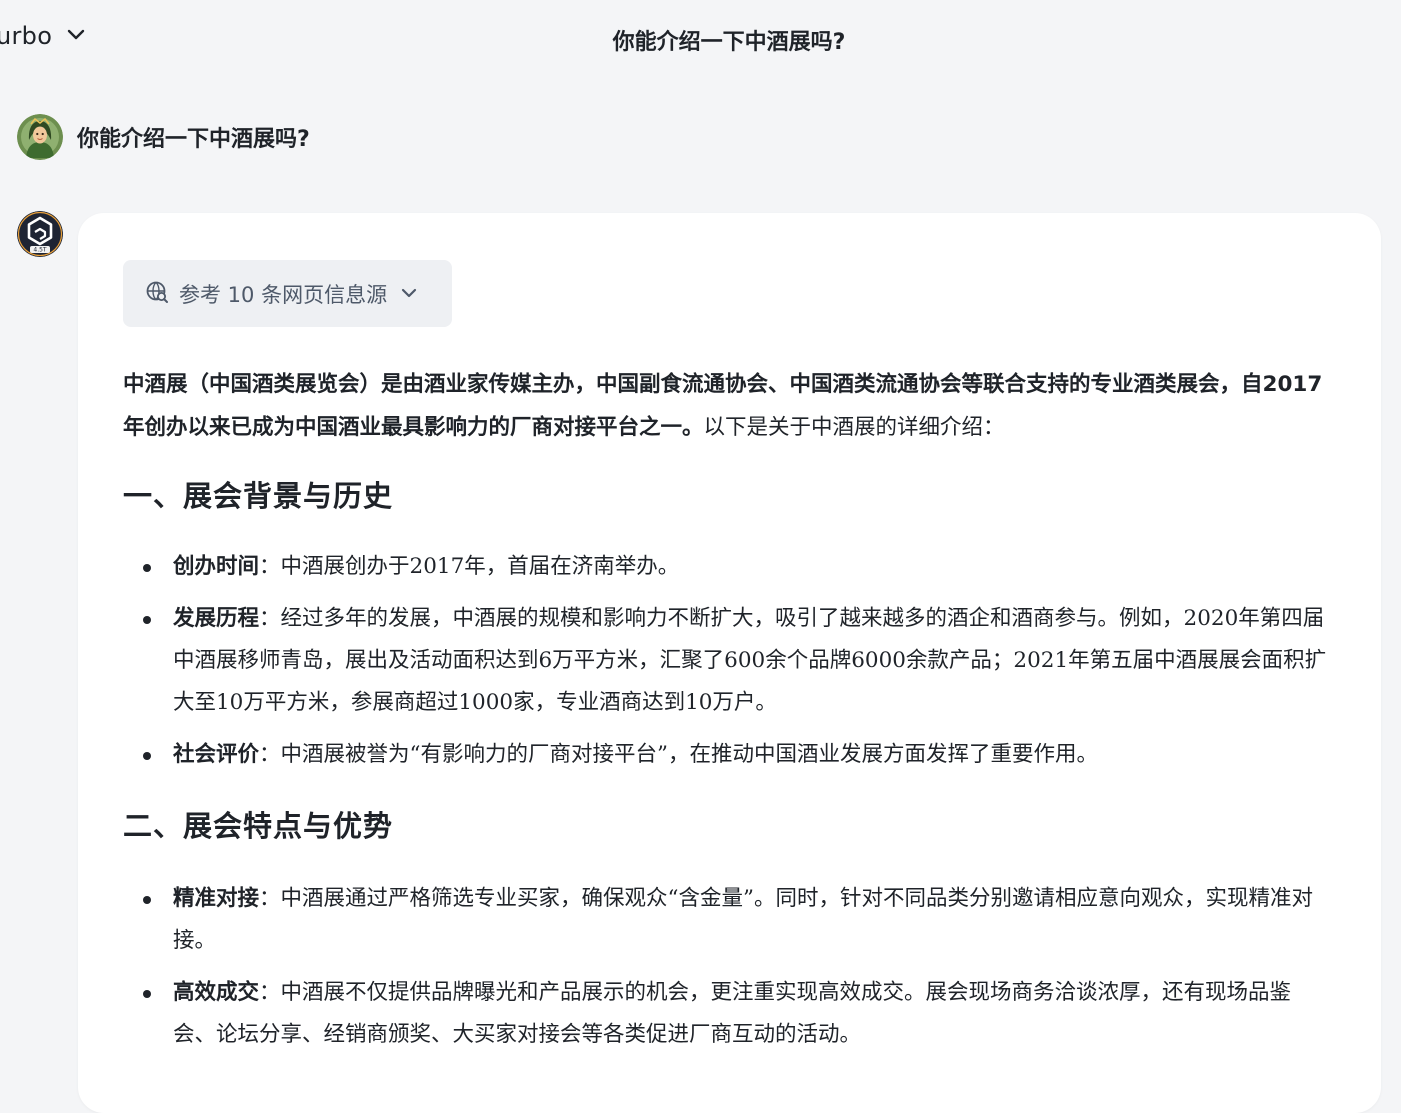 This screenshot has height=1113, width=1401. I want to click on user-avatar, so click(40, 137).